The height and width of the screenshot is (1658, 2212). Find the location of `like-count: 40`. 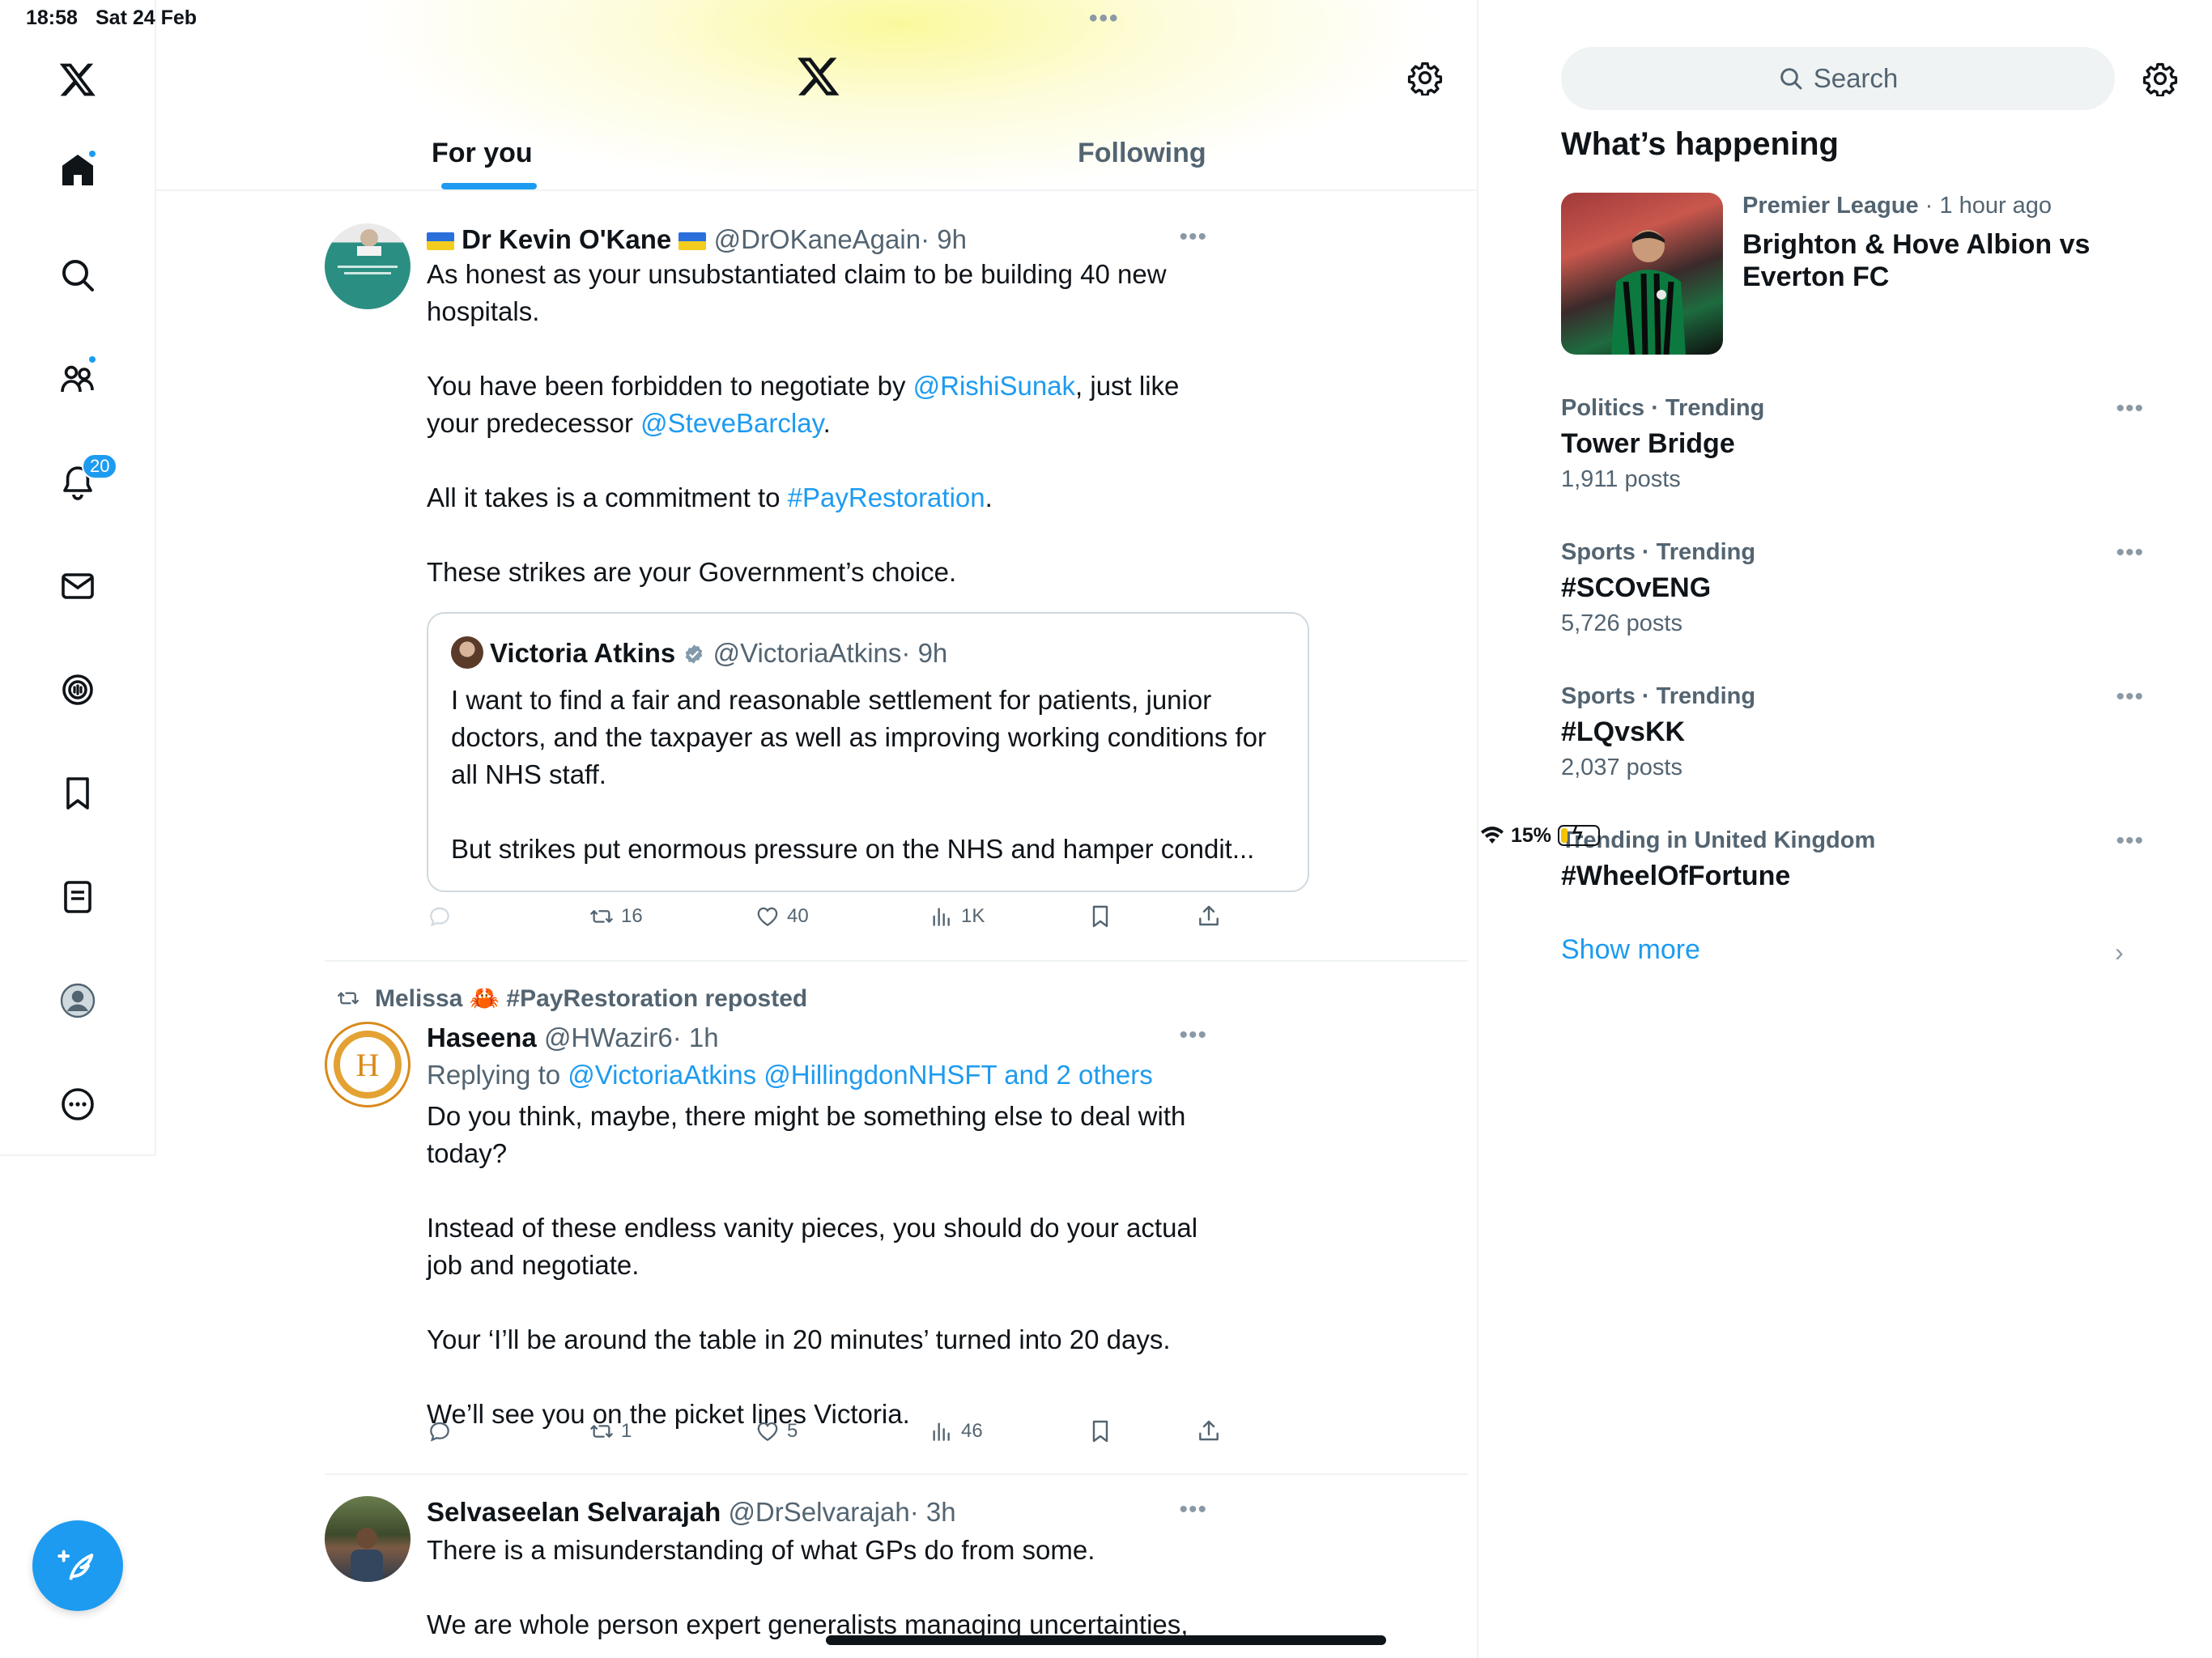

like-count: 40 is located at coordinates (798, 916).